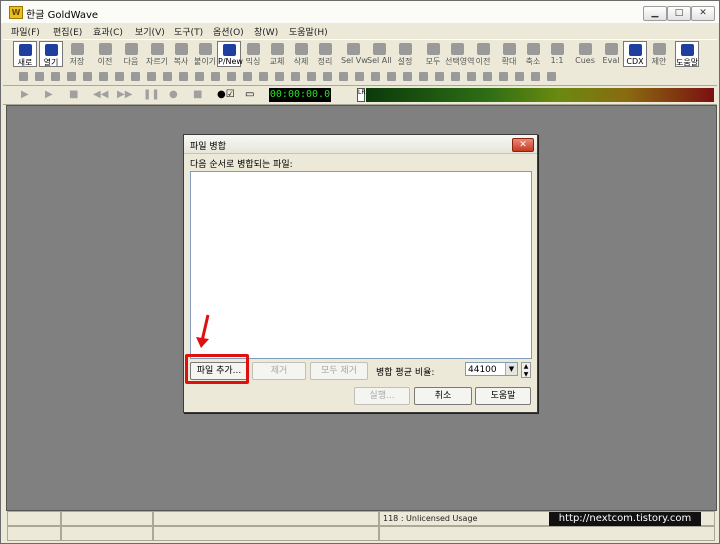 The height and width of the screenshot is (544, 720). I want to click on toolbar-cut-button: 자르기, so click(157, 54).